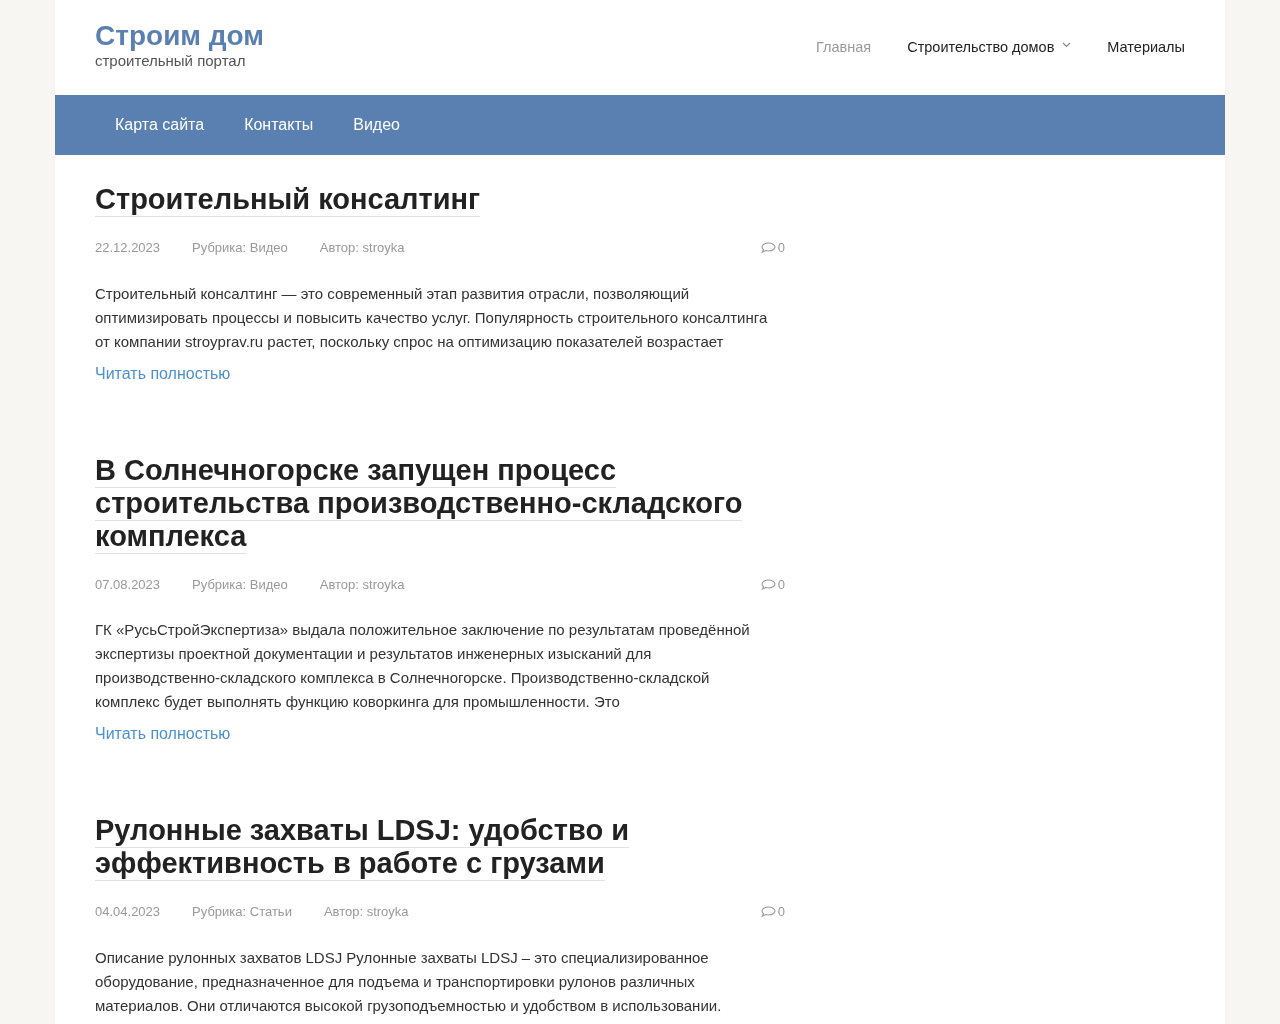 Image resolution: width=1280 pixels, height=1024 pixels. What do you see at coordinates (432, 317) in the screenshot?
I see `article-excerpt: Строительный консалтинг — это современный этап развития отрасли, позволяющий оптимизировать процессы и повысить качество услуг. Популярность строительного консалтинга от компании stroyprav.ru растет, поскольку спрос на оптимизацию показателей возрастает` at bounding box center [432, 317].